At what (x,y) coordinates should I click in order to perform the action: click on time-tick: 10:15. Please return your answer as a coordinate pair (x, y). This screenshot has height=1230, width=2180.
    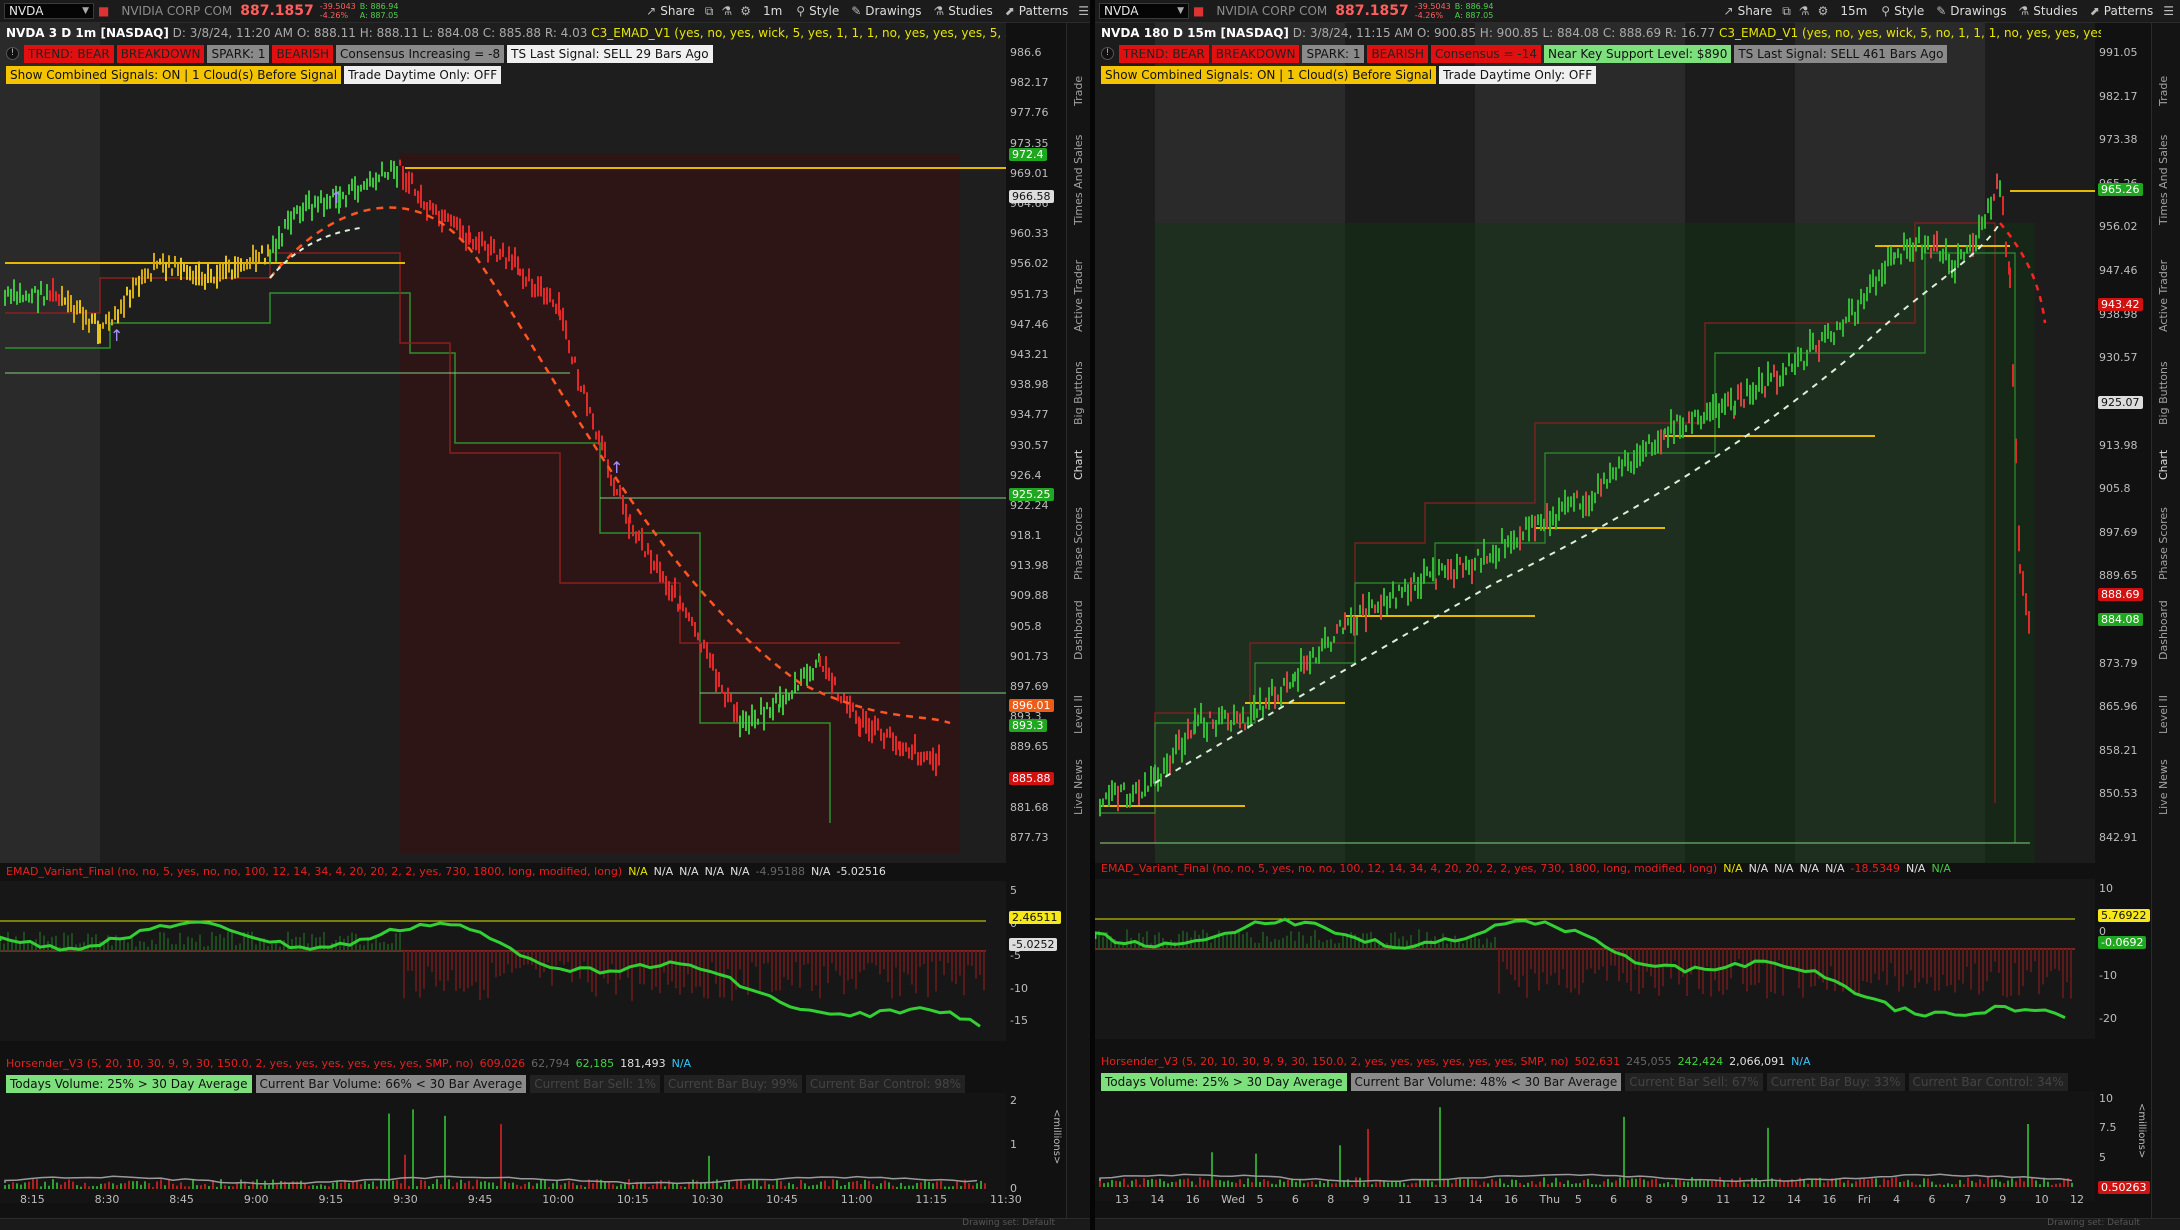
    Looking at the image, I should click on (632, 1199).